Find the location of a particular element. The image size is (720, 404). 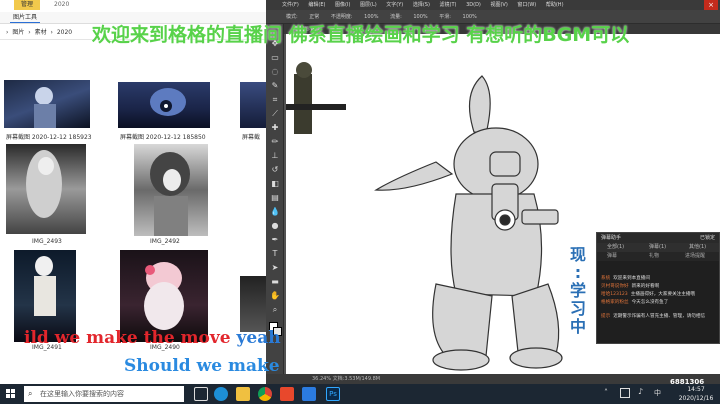

chat-title: 弹幕助手 is located at coordinates (611, 238).